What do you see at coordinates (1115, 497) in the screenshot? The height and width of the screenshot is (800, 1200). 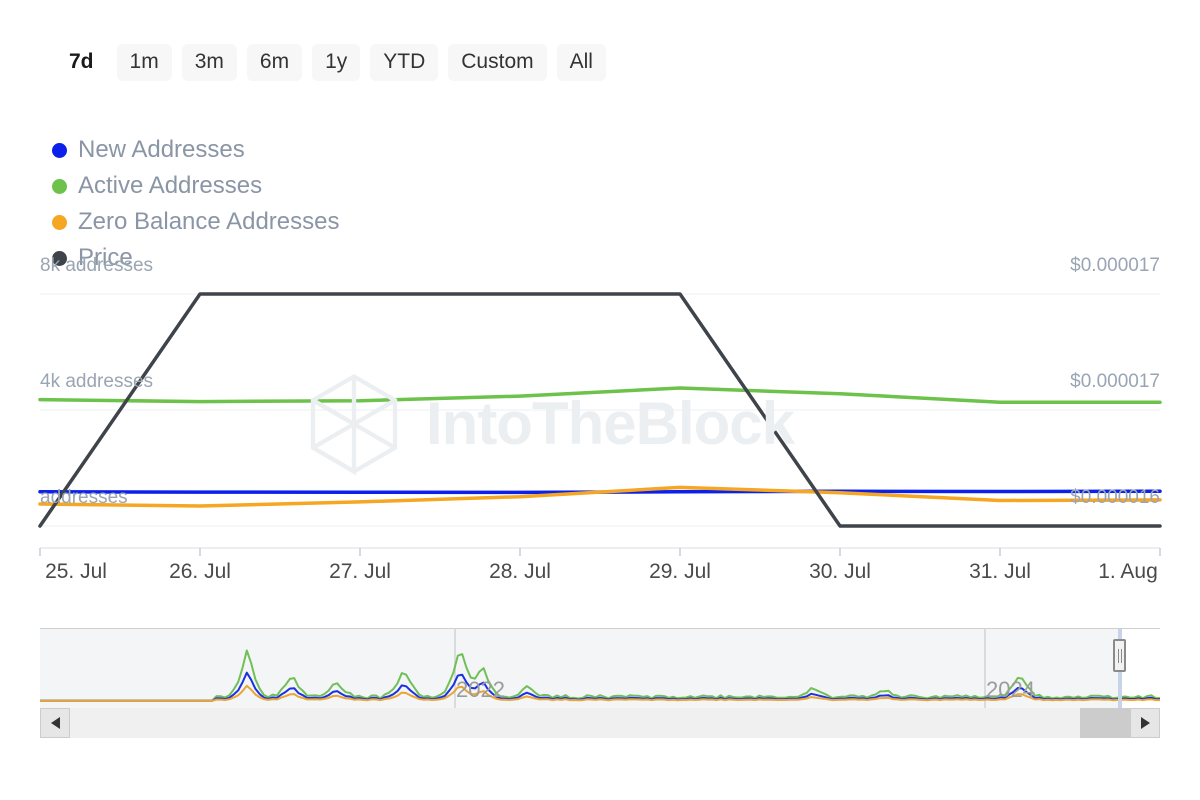 I see `y-axis-right-label-bottom: $0.000016` at bounding box center [1115, 497].